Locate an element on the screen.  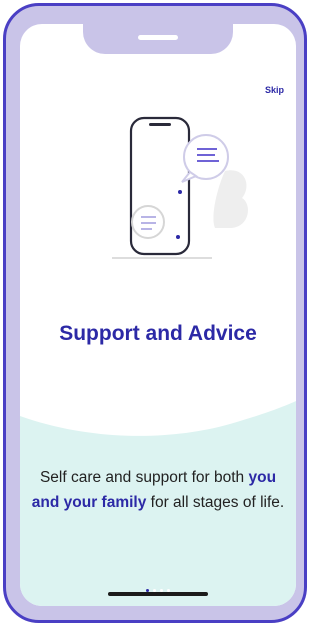
description-text: Self care and support for both is located at coordinates (142, 477).